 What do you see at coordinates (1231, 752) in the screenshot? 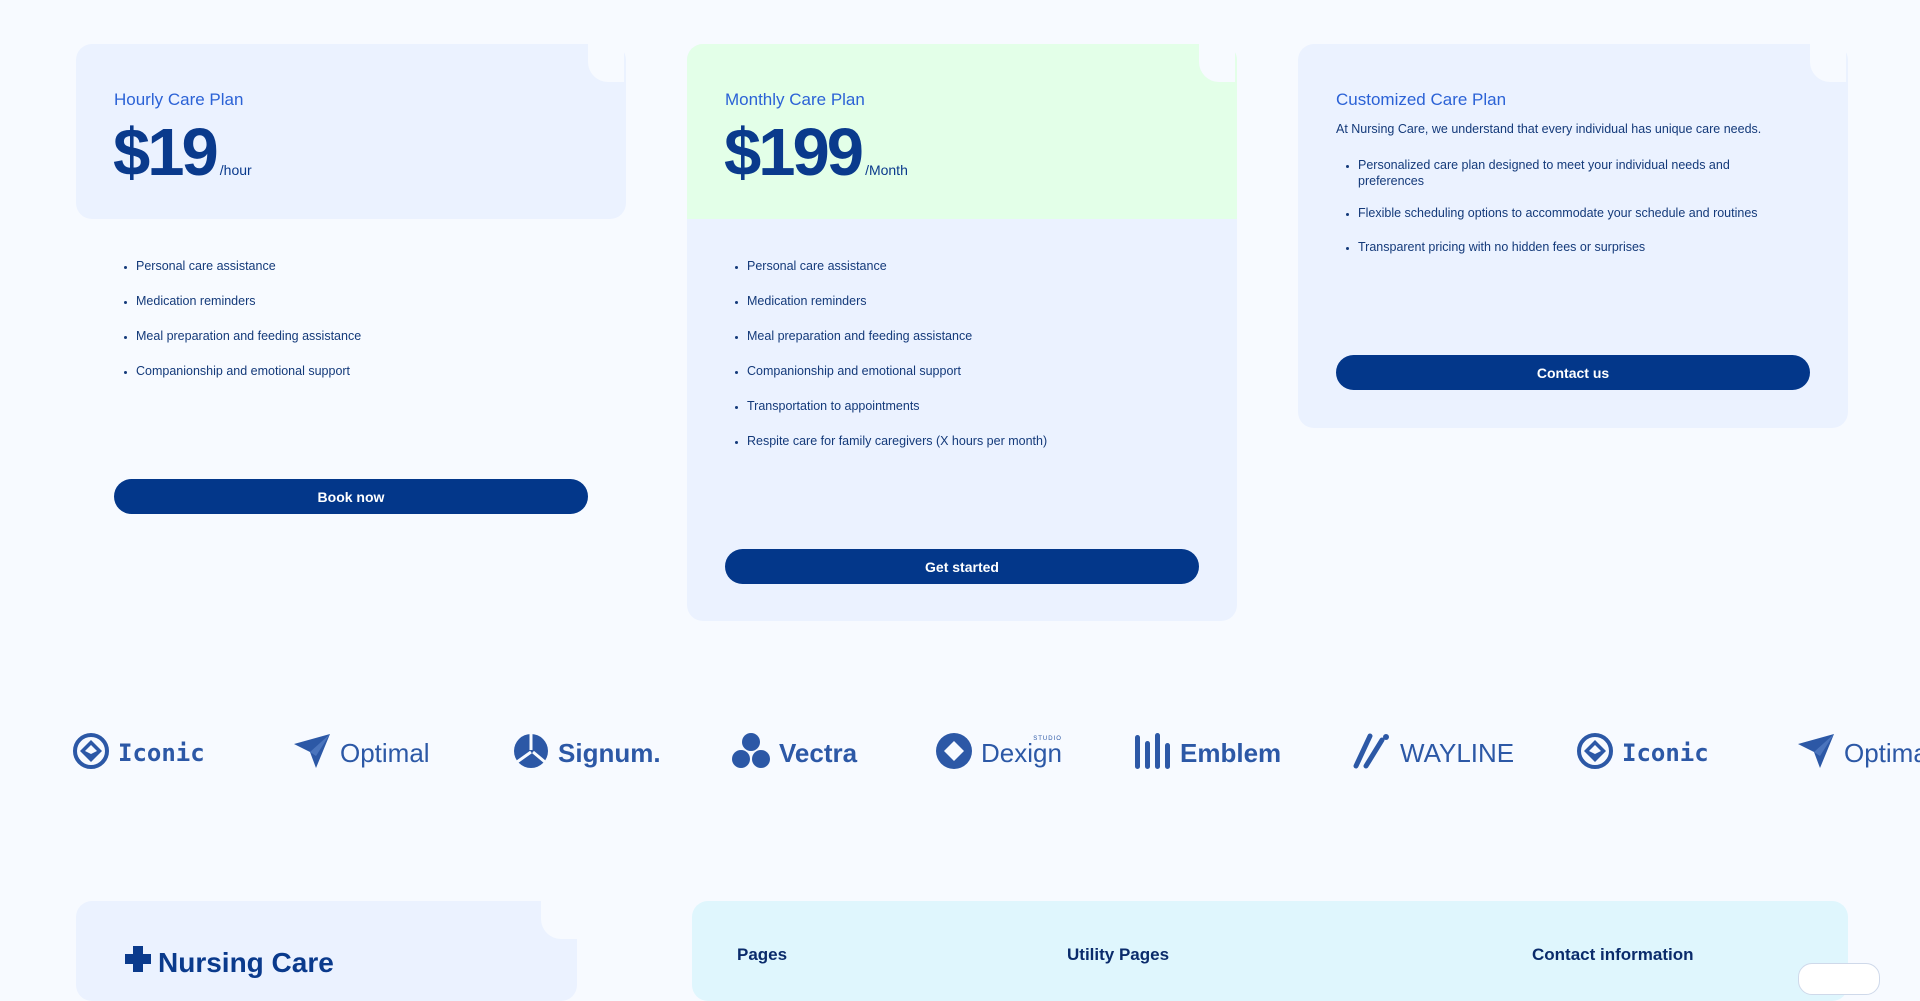
I see `logo-name: Emblem` at bounding box center [1231, 752].